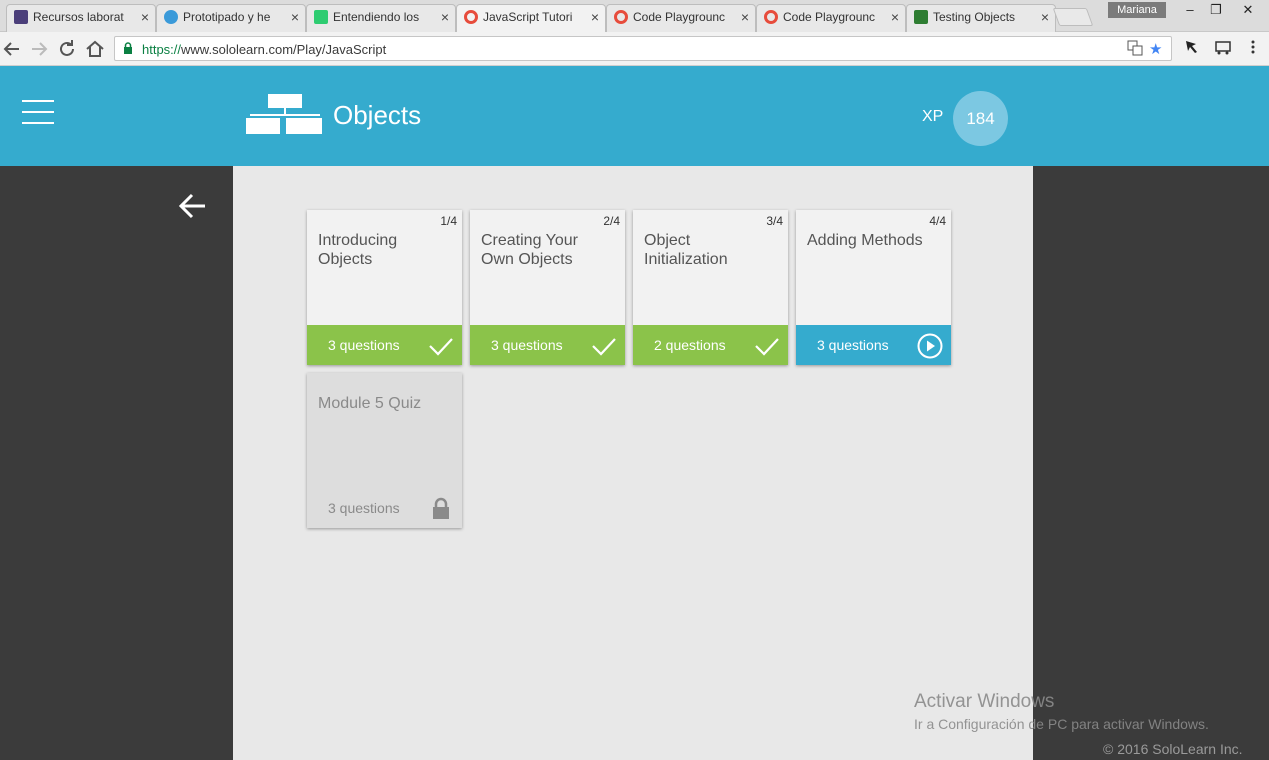  I want to click on module-objects-icon, so click(284, 114).